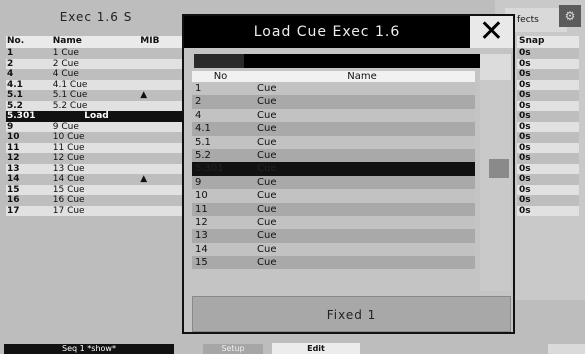 The width and height of the screenshot is (585, 354). I want to click on close-icon: ✕, so click(491, 32).